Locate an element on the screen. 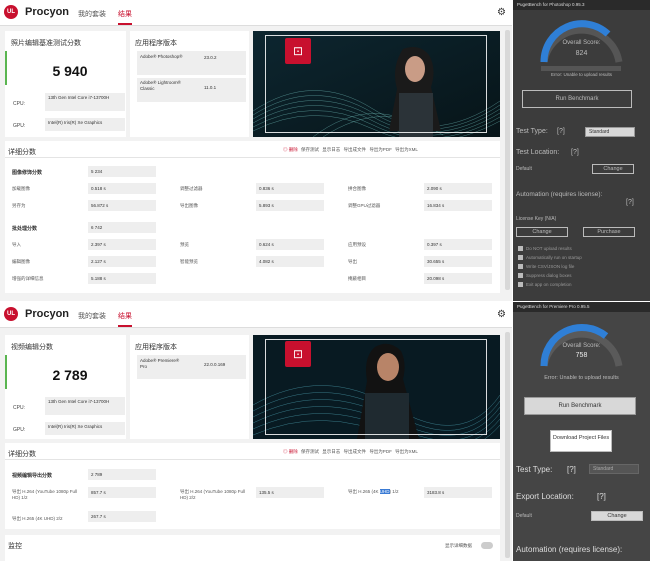 This screenshot has height=561, width=650. option-exit-app: Exit app on completion is located at coordinates (545, 285).